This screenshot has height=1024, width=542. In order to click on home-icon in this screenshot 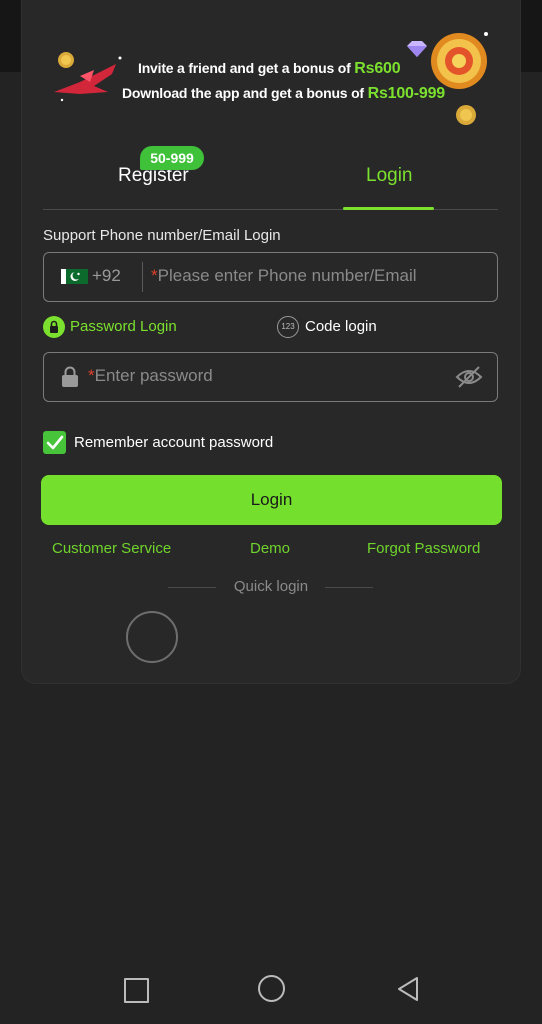, I will do `click(271, 988)`.